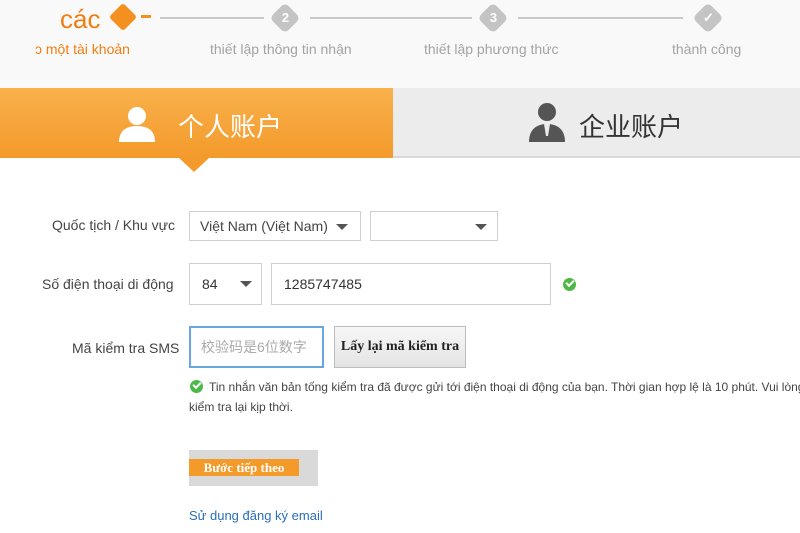 This screenshot has width=800, height=533. Describe the element at coordinates (264, 226) in the screenshot. I see `country-select-value: Việt Nam (Việt Nam)` at that location.